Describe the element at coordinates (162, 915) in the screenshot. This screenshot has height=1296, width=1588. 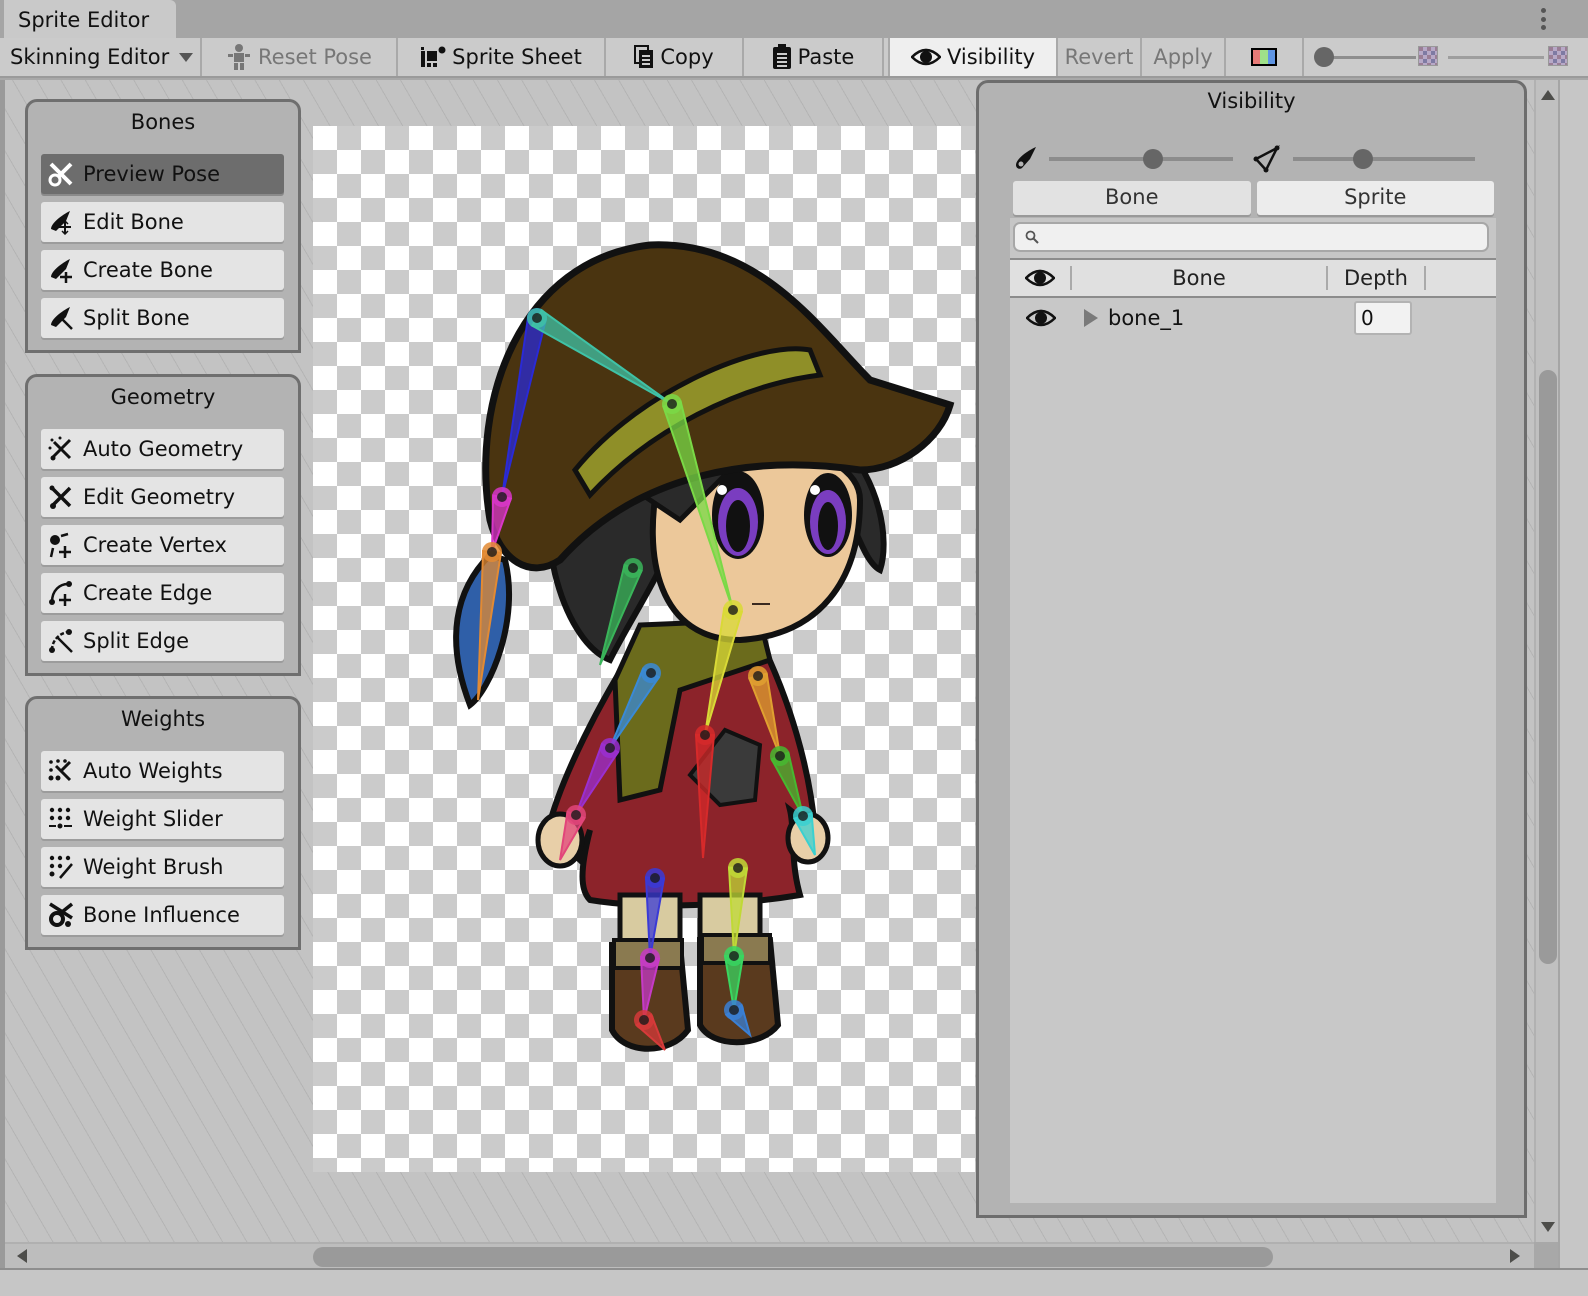
I see `bone-influence-button: Bone Influence` at that location.